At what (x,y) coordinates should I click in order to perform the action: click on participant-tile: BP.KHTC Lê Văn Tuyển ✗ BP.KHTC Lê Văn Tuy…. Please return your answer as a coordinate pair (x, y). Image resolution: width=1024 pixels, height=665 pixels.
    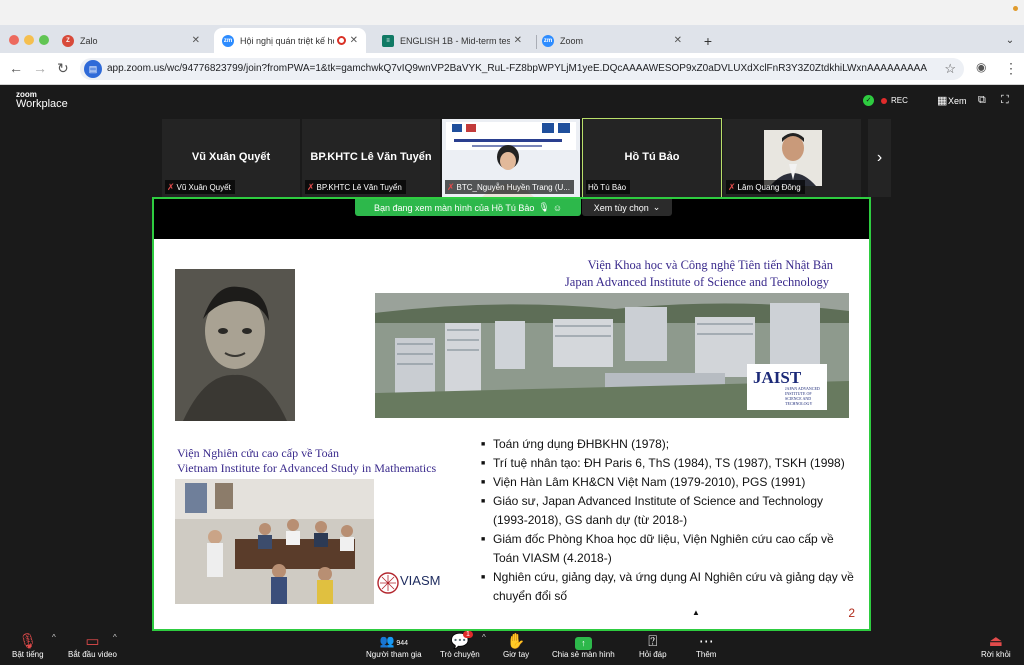
    Looking at the image, I should click on (371, 158).